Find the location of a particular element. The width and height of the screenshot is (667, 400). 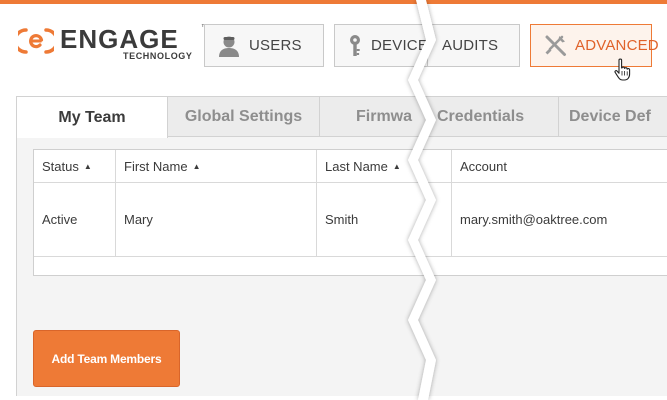

add-team-members-button: Add Team Members is located at coordinates (106, 358).